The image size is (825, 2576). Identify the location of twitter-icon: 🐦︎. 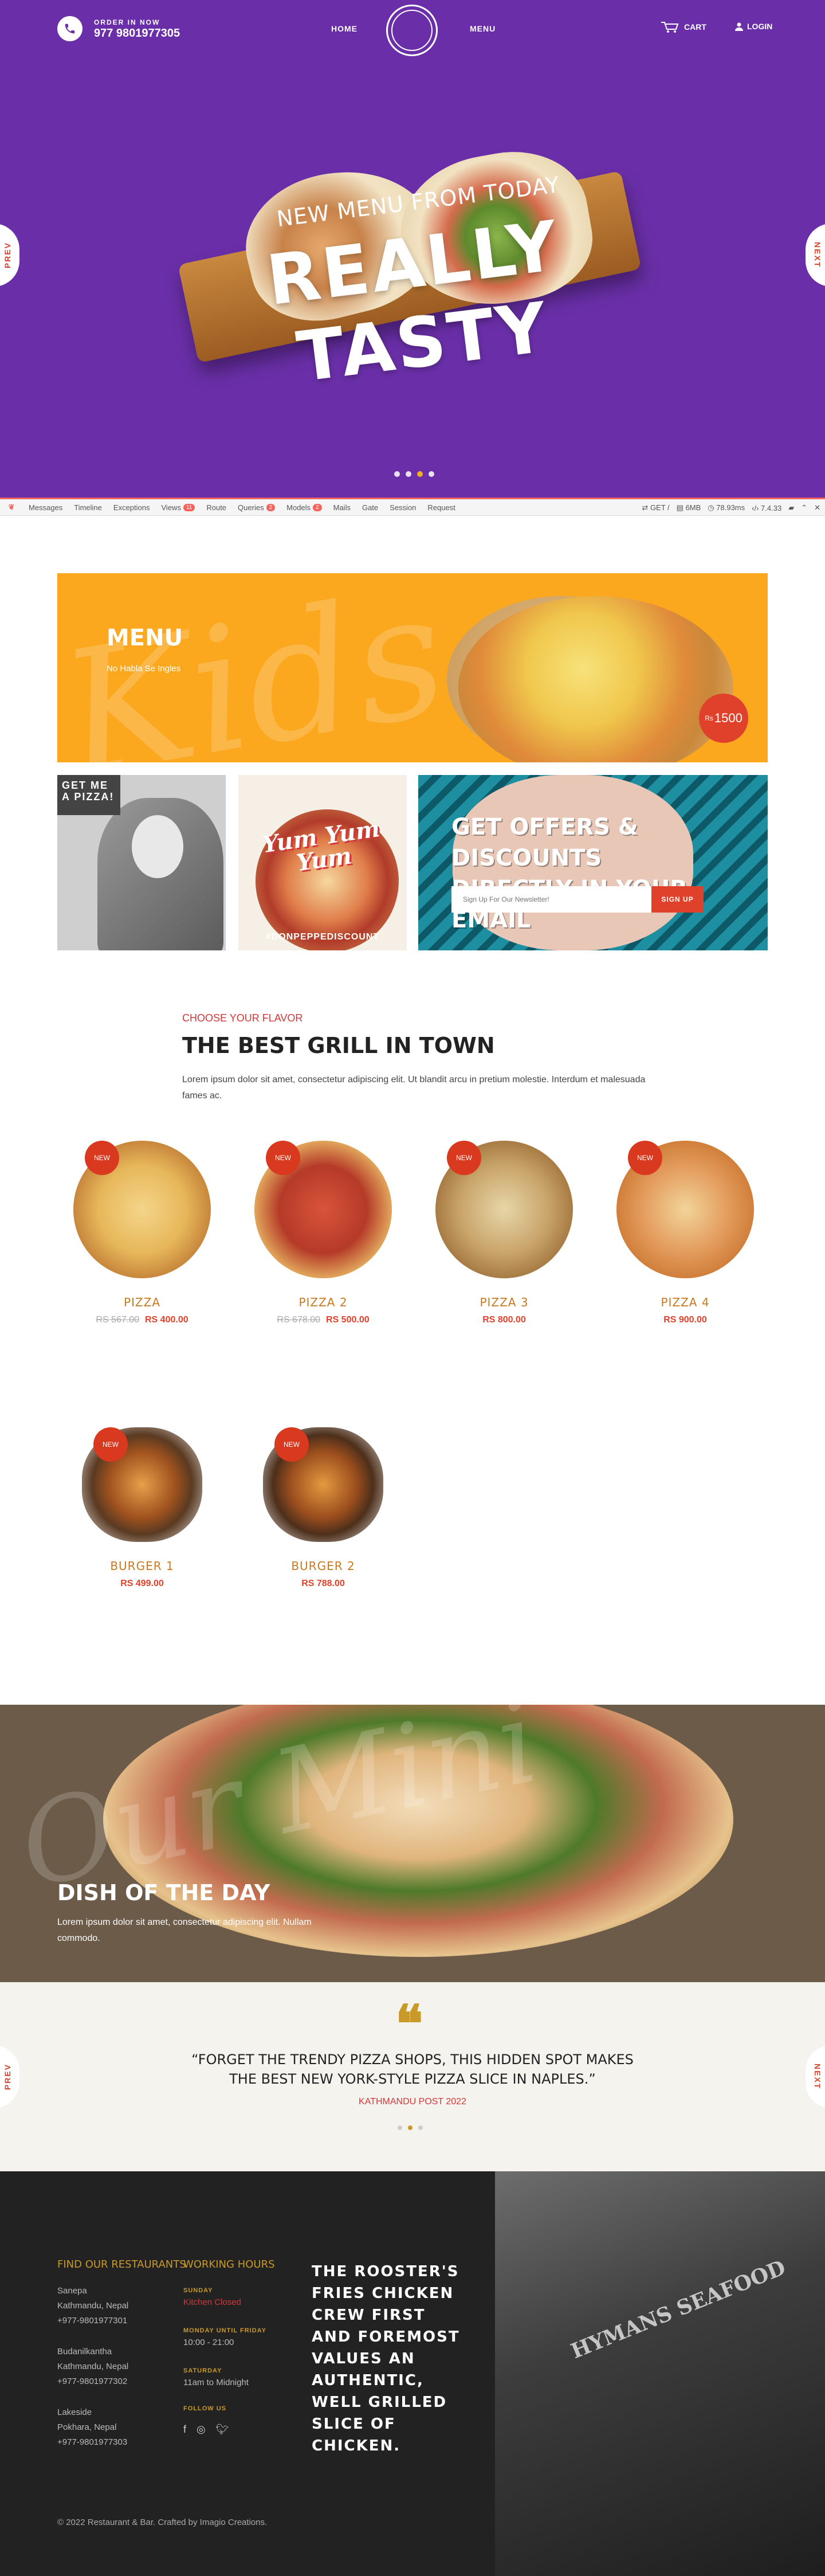
(222, 2430).